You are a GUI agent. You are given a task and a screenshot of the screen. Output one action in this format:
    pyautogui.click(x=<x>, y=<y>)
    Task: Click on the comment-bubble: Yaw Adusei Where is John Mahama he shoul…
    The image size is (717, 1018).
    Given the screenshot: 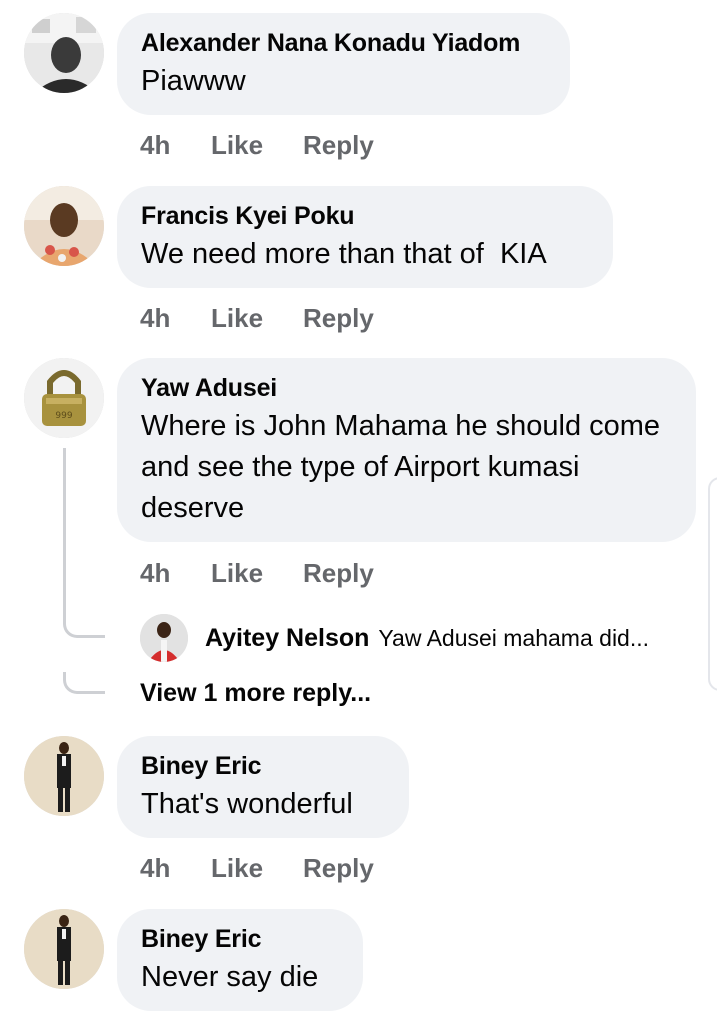 What is the action you would take?
    pyautogui.click(x=406, y=450)
    